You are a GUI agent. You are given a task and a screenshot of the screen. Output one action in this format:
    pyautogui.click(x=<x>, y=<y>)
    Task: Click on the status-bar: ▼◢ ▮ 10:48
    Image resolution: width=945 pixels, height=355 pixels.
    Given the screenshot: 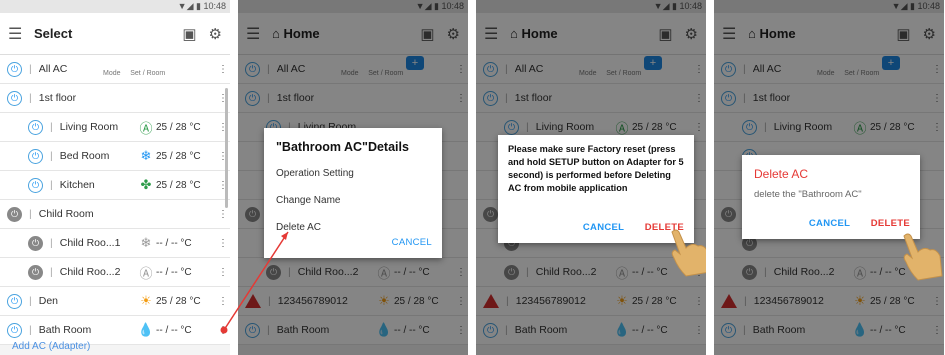 What is the action you would take?
    pyautogui.click(x=115, y=6)
    